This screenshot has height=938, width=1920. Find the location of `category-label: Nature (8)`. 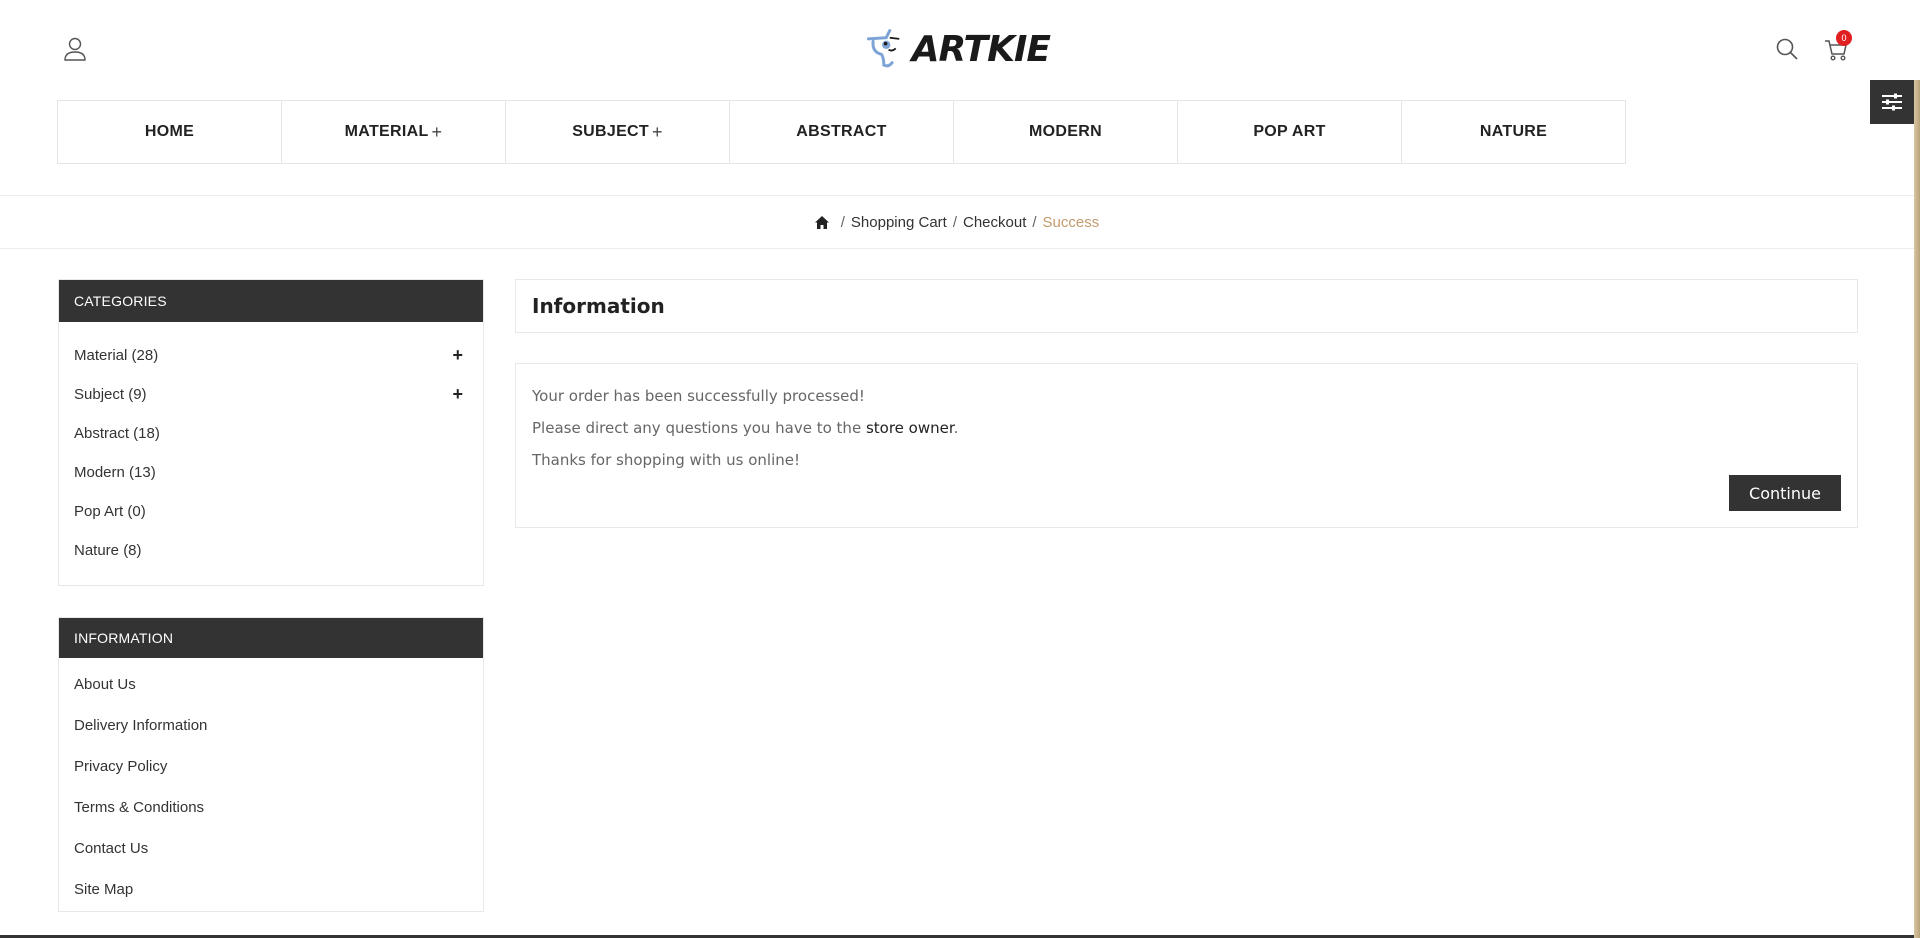

category-label: Nature (8) is located at coordinates (108, 550).